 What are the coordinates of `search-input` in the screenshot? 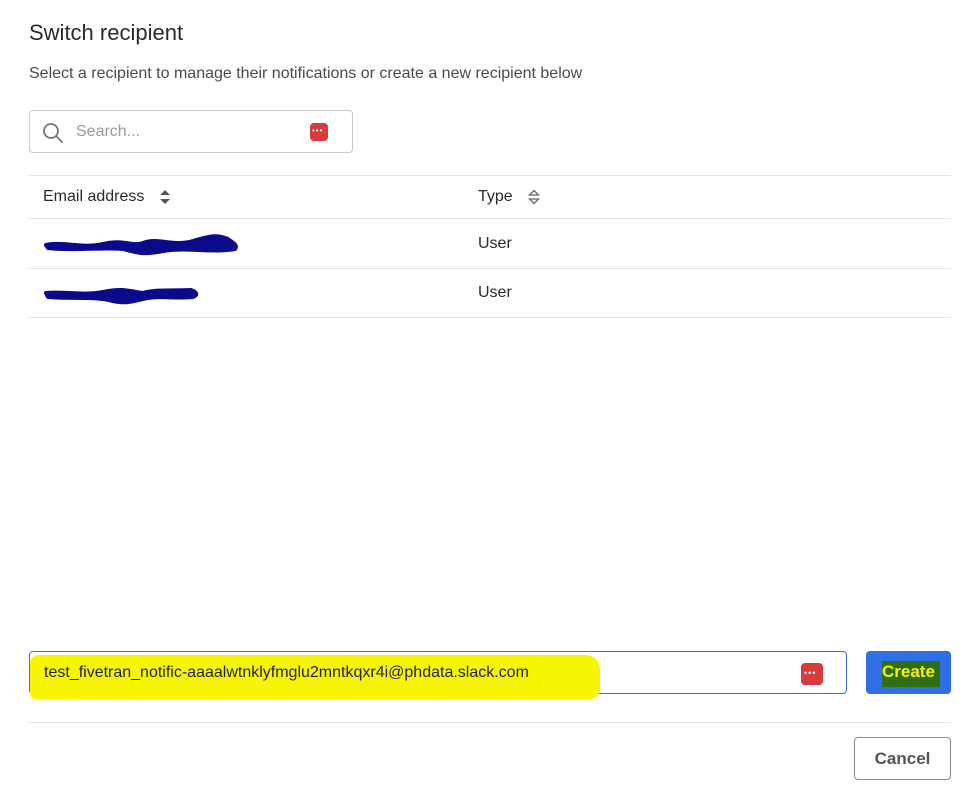 It's located at (196, 132).